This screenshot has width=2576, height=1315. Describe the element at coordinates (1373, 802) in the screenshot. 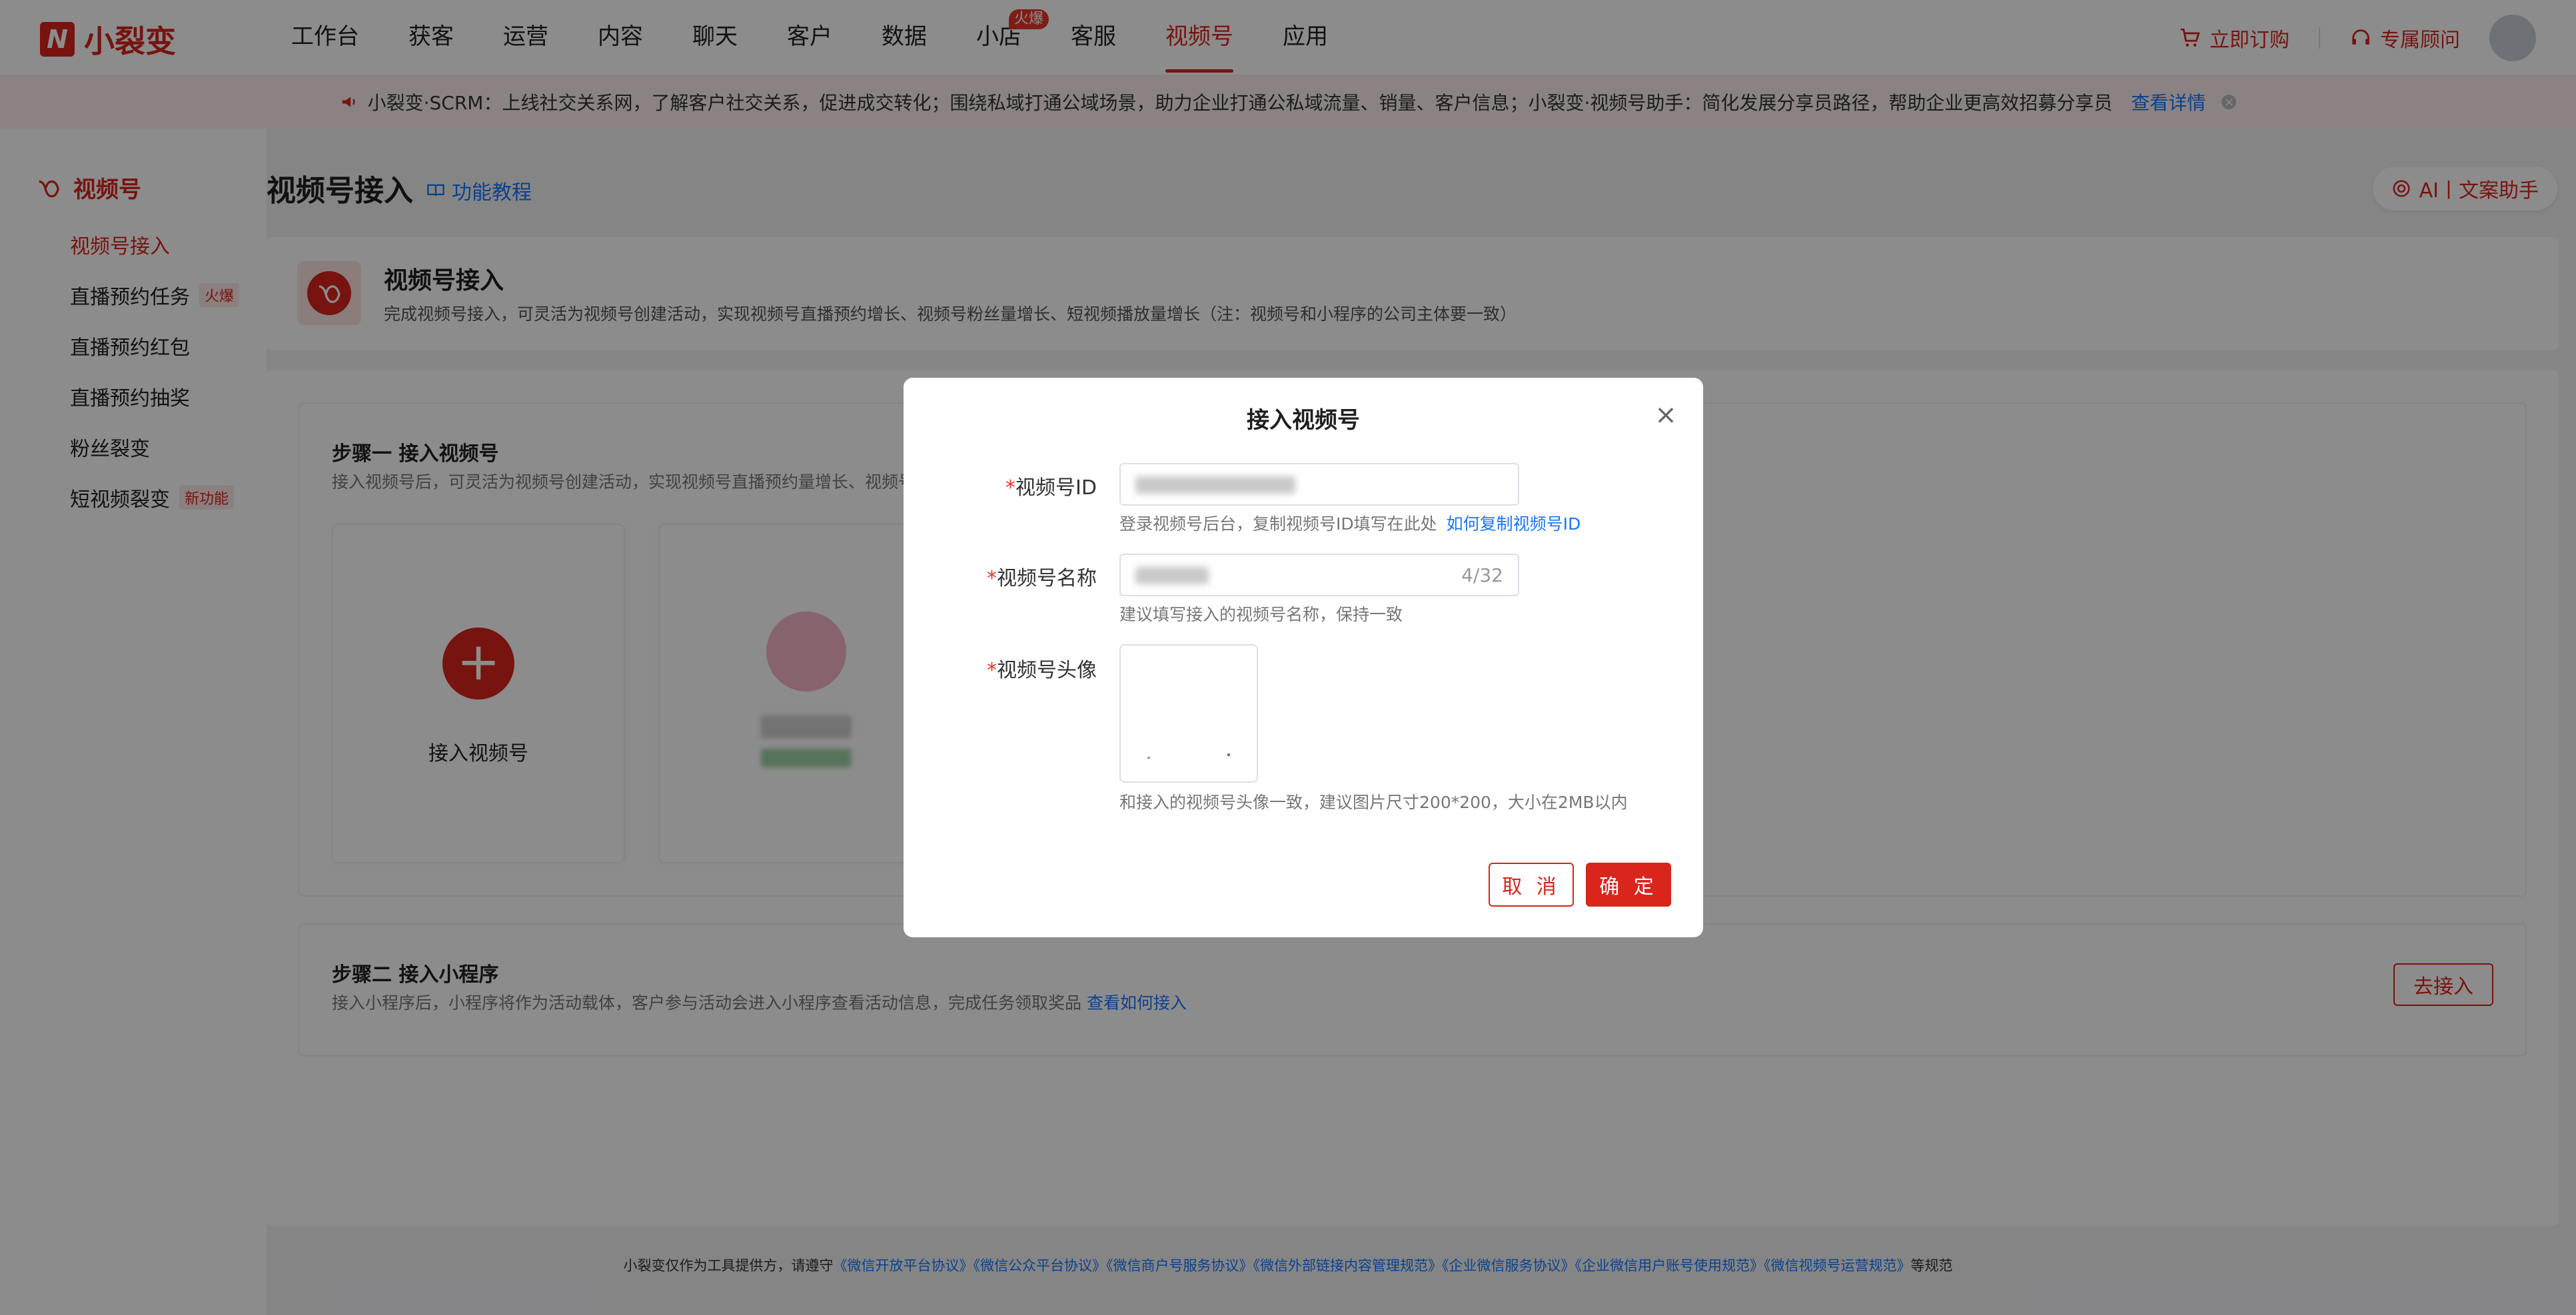

I see `avatar-hint: 和接入的视频号头像一致，建议图片尺寸200*200，大小在2MB以内` at that location.